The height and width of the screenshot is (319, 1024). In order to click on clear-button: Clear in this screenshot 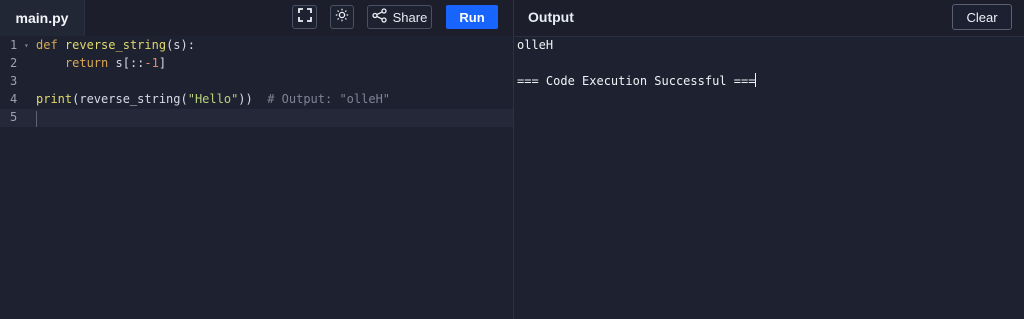, I will do `click(982, 17)`.